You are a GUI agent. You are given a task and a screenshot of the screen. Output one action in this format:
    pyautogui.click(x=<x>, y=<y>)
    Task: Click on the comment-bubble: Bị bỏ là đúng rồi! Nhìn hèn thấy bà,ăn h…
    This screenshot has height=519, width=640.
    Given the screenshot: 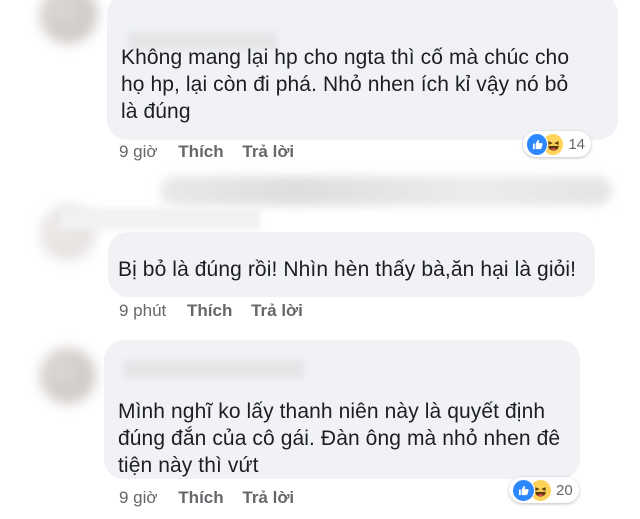 What is the action you would take?
    pyautogui.click(x=327, y=252)
    